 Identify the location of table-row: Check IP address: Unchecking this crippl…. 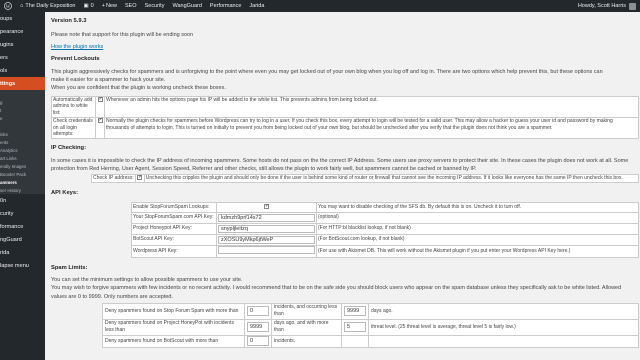
(365, 179).